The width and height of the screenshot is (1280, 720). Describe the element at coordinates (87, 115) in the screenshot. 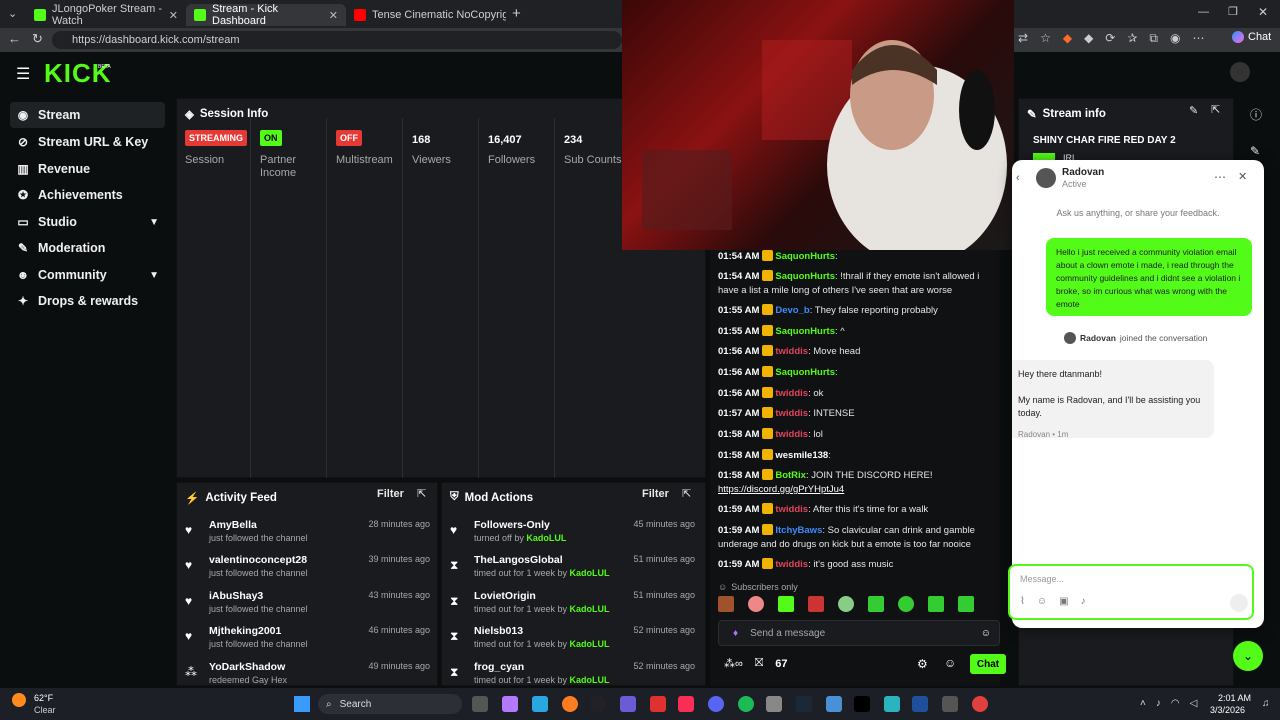

I see `sidebar-item-stream: ◉ Stream` at that location.